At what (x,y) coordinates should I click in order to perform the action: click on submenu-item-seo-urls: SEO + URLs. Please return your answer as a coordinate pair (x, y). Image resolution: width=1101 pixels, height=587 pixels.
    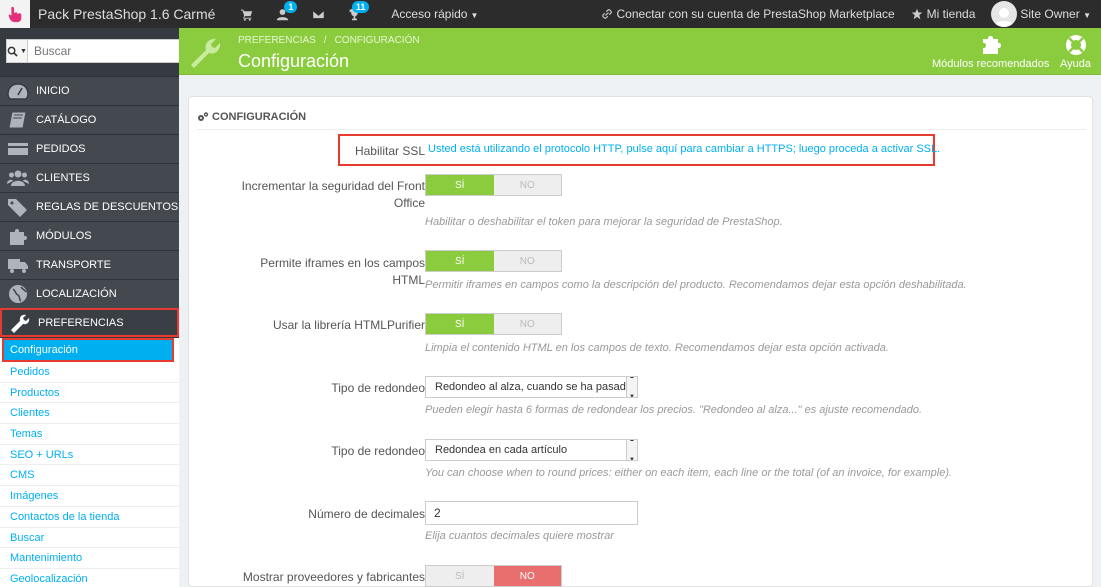
    Looking at the image, I should click on (89, 455).